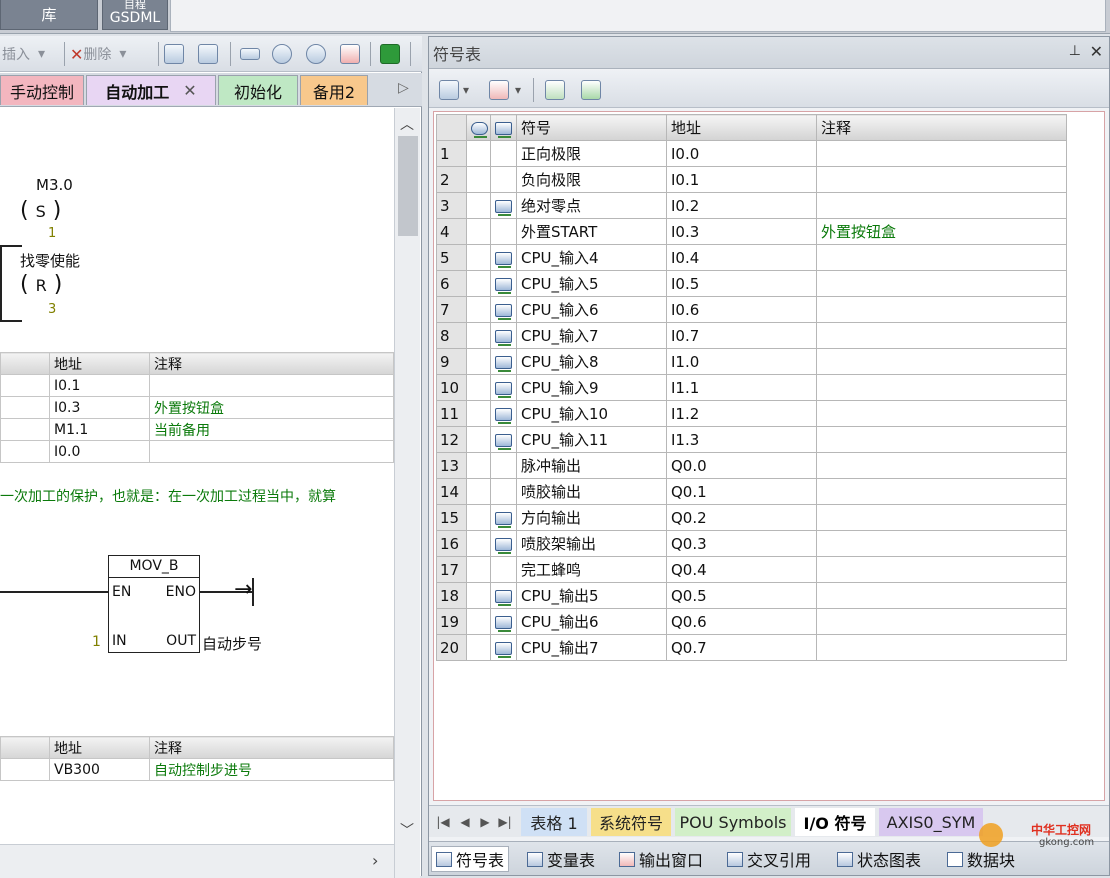  What do you see at coordinates (751, 335) in the screenshot?
I see `table-row: 8 CPU_输入7 I0.7` at bounding box center [751, 335].